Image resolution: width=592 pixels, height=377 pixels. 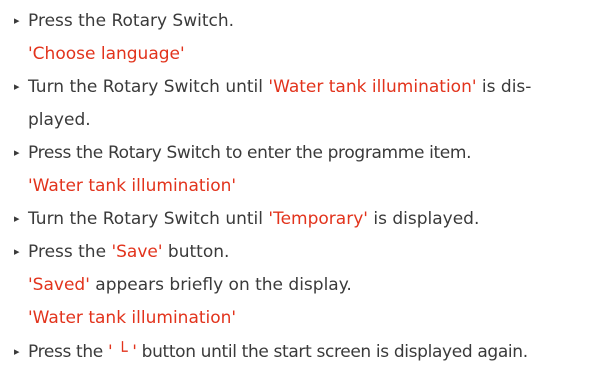 What do you see at coordinates (59, 285) in the screenshot?
I see `display-message: 'Saved'` at bounding box center [59, 285].